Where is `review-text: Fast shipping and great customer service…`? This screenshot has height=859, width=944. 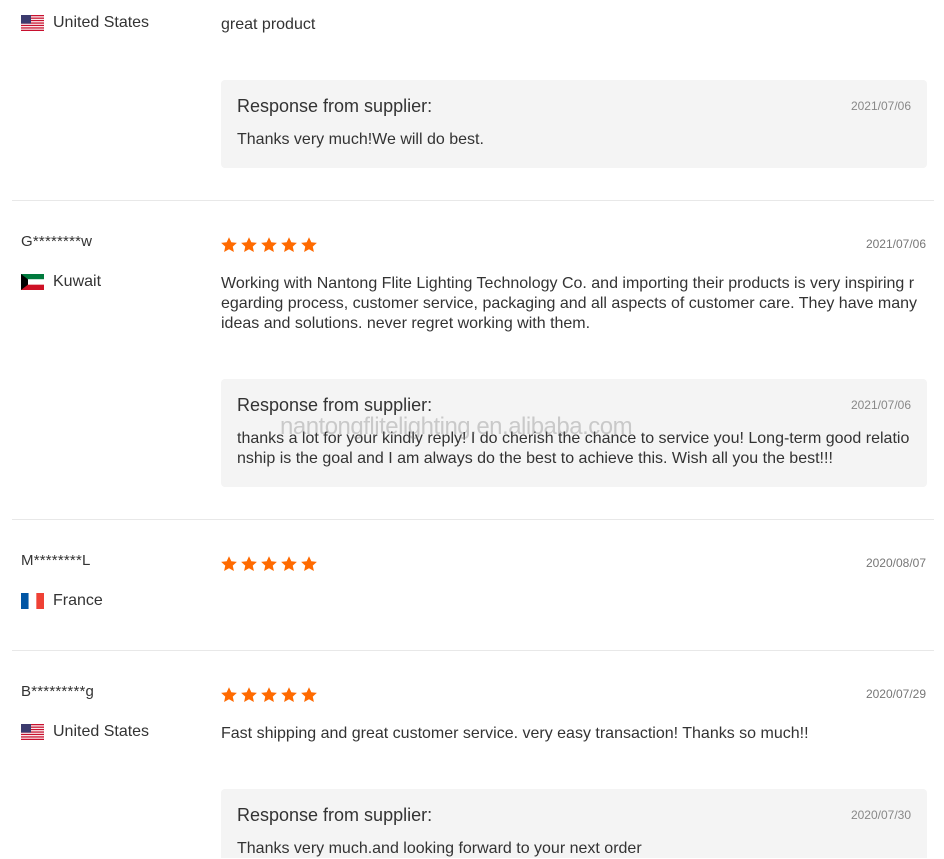
review-text: Fast shipping and great customer service… is located at coordinates (515, 733).